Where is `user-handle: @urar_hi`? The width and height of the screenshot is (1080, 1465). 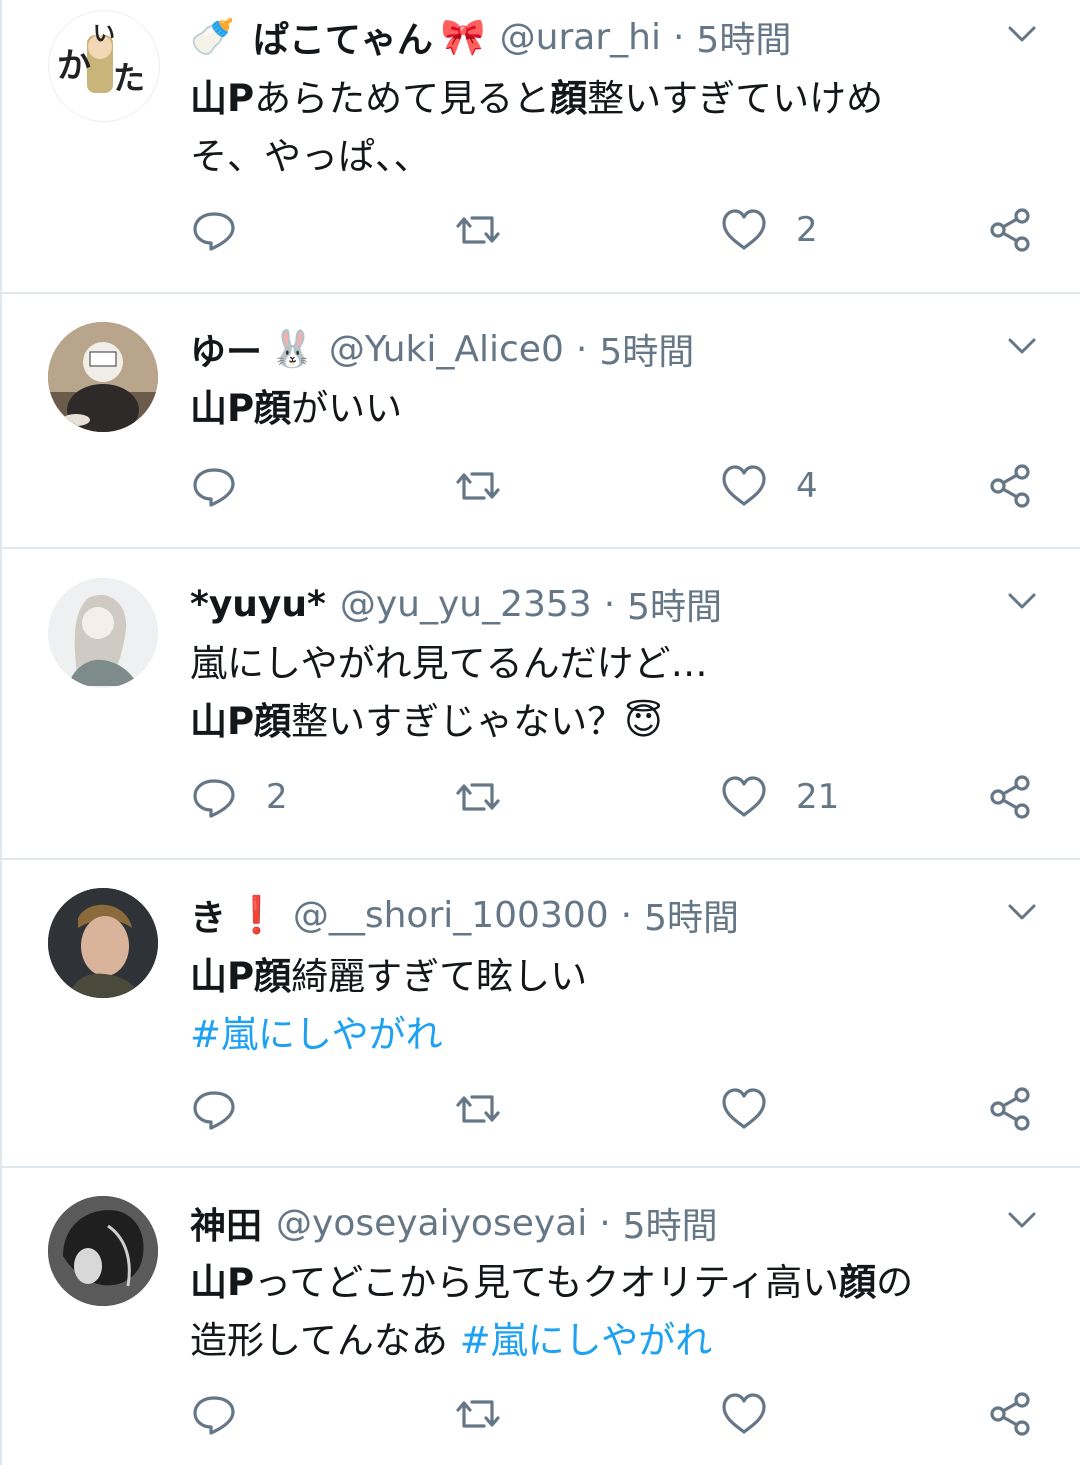
user-handle: @urar_hi is located at coordinates (580, 37).